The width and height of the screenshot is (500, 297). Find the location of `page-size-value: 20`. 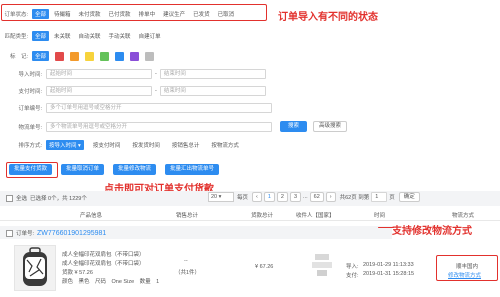

page-size-value: 20 is located at coordinates (214, 197).